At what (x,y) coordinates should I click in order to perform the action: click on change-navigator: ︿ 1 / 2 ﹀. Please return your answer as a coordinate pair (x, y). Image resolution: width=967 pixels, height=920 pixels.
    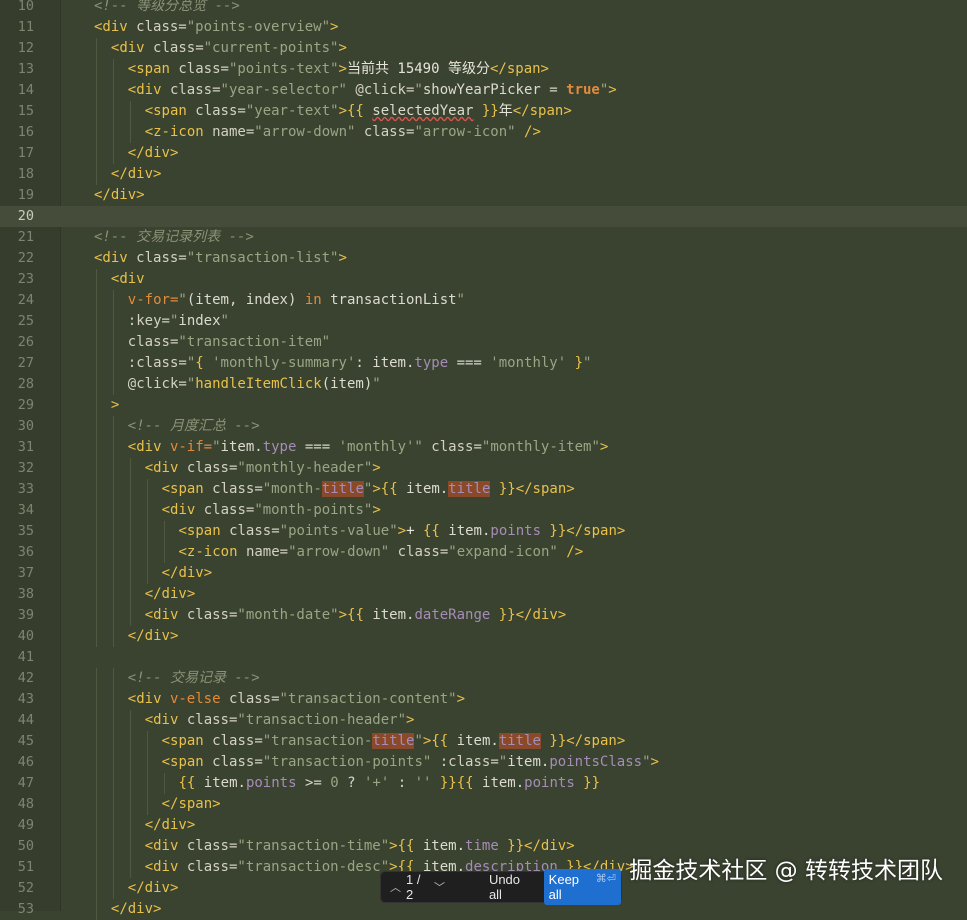
    Looking at the image, I should click on (417, 887).